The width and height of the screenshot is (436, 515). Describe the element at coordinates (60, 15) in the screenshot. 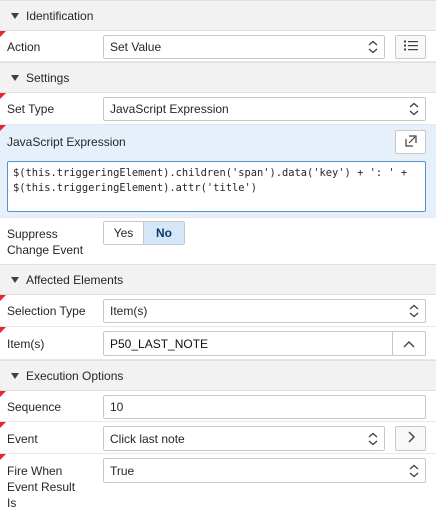

I see `group-title: Identification` at that location.